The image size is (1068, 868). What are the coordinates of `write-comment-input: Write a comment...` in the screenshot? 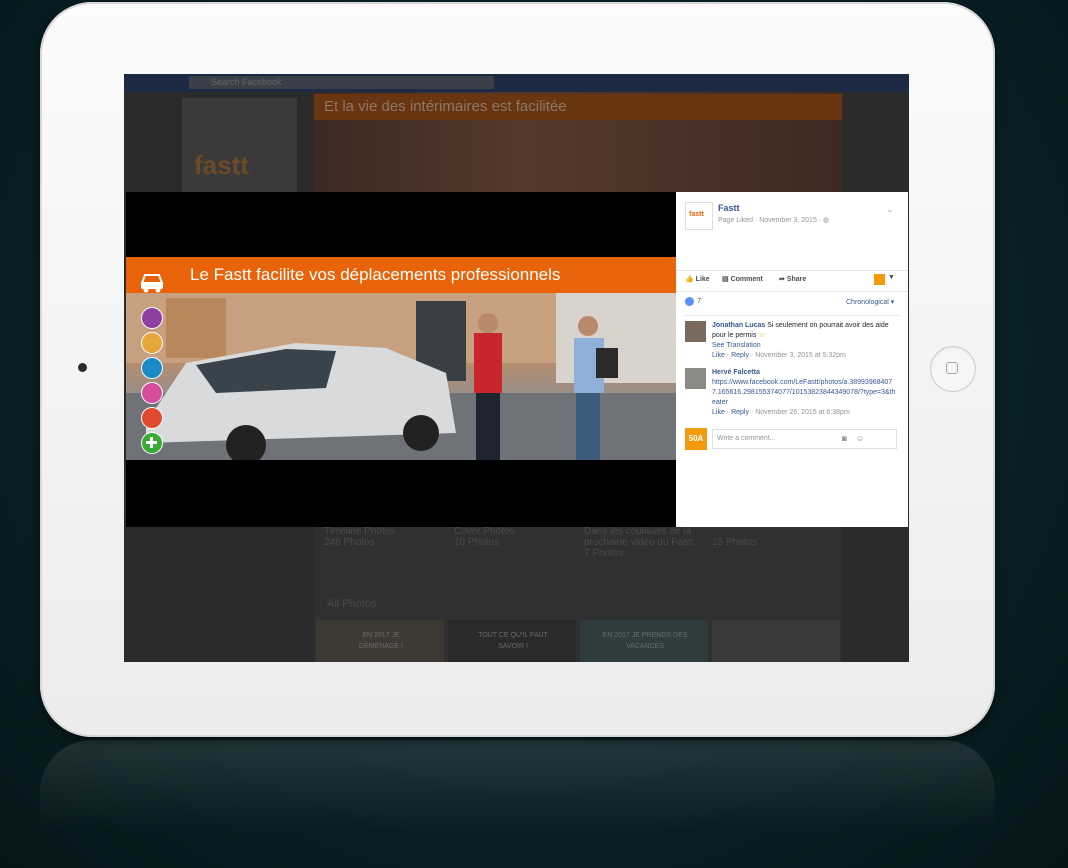 It's located at (804, 439).